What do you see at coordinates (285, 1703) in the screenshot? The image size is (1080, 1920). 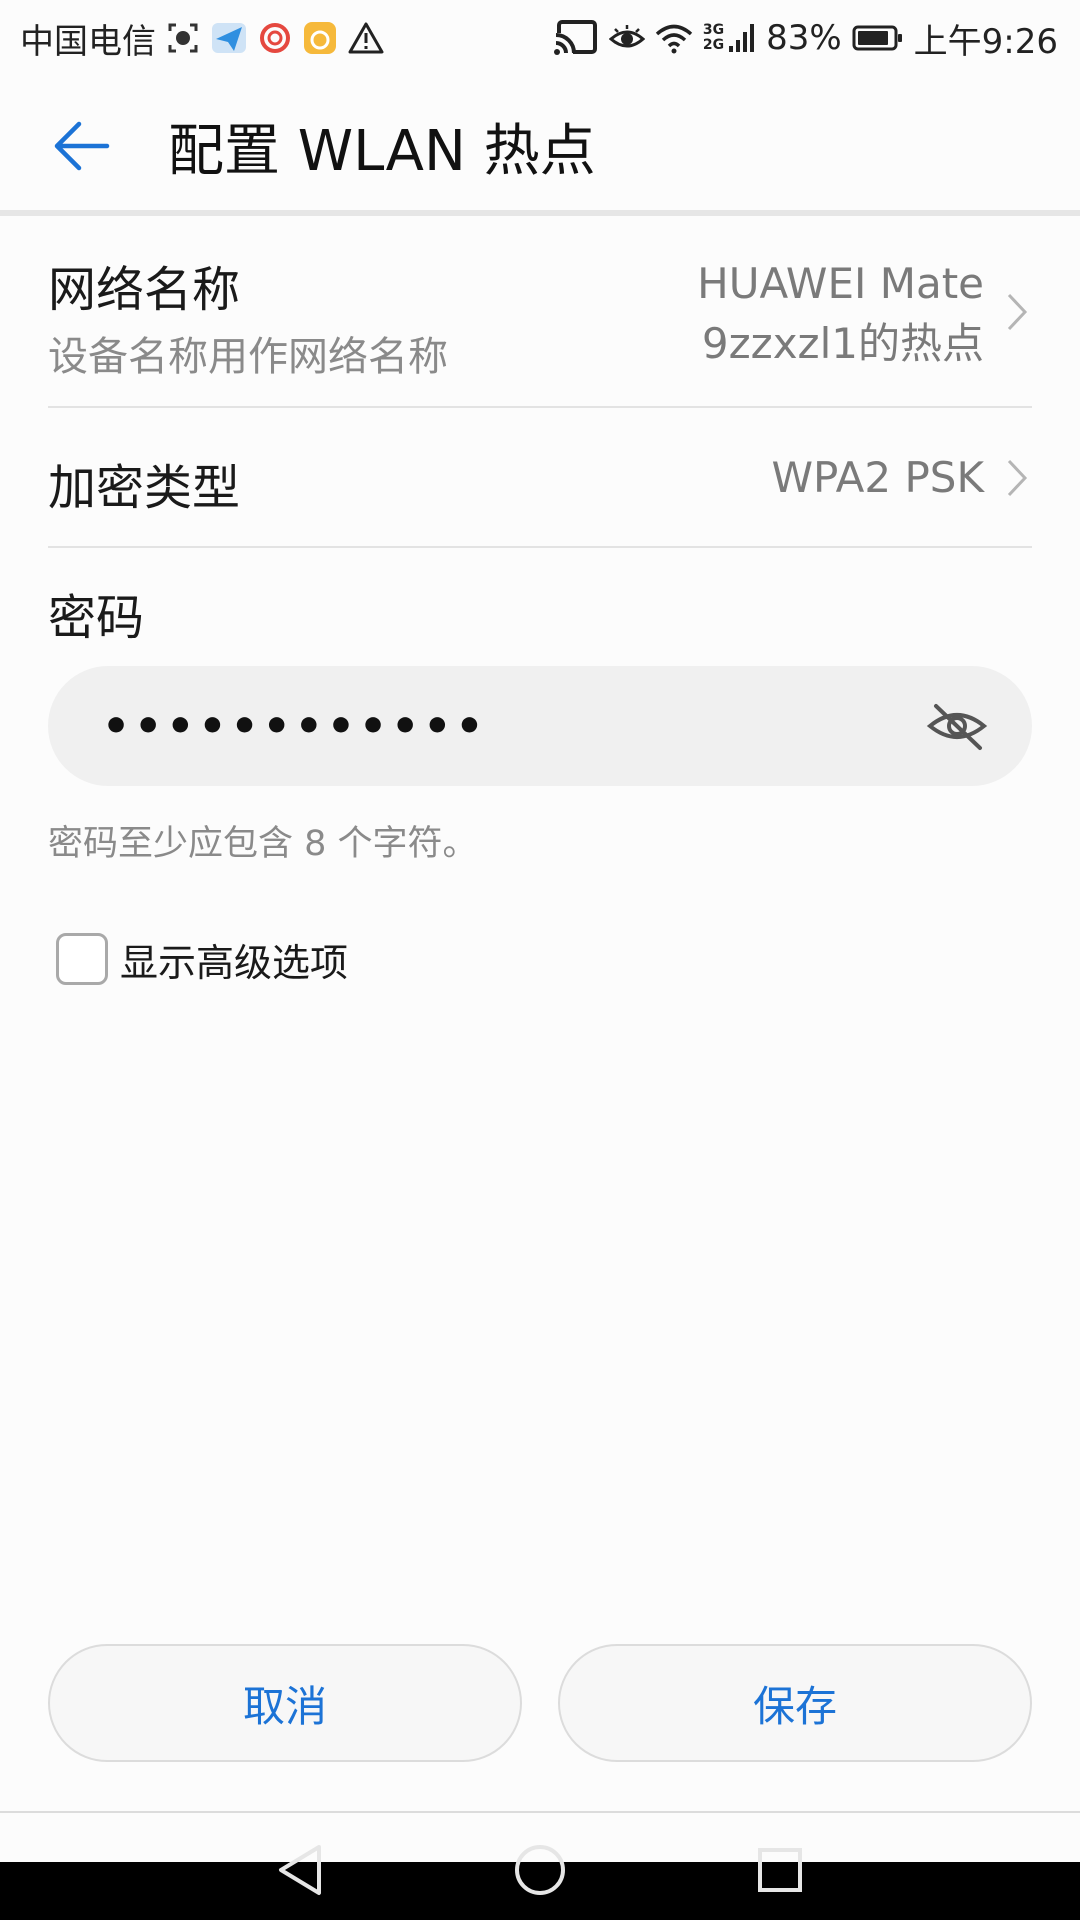 I see `cancel-button: 取消` at bounding box center [285, 1703].